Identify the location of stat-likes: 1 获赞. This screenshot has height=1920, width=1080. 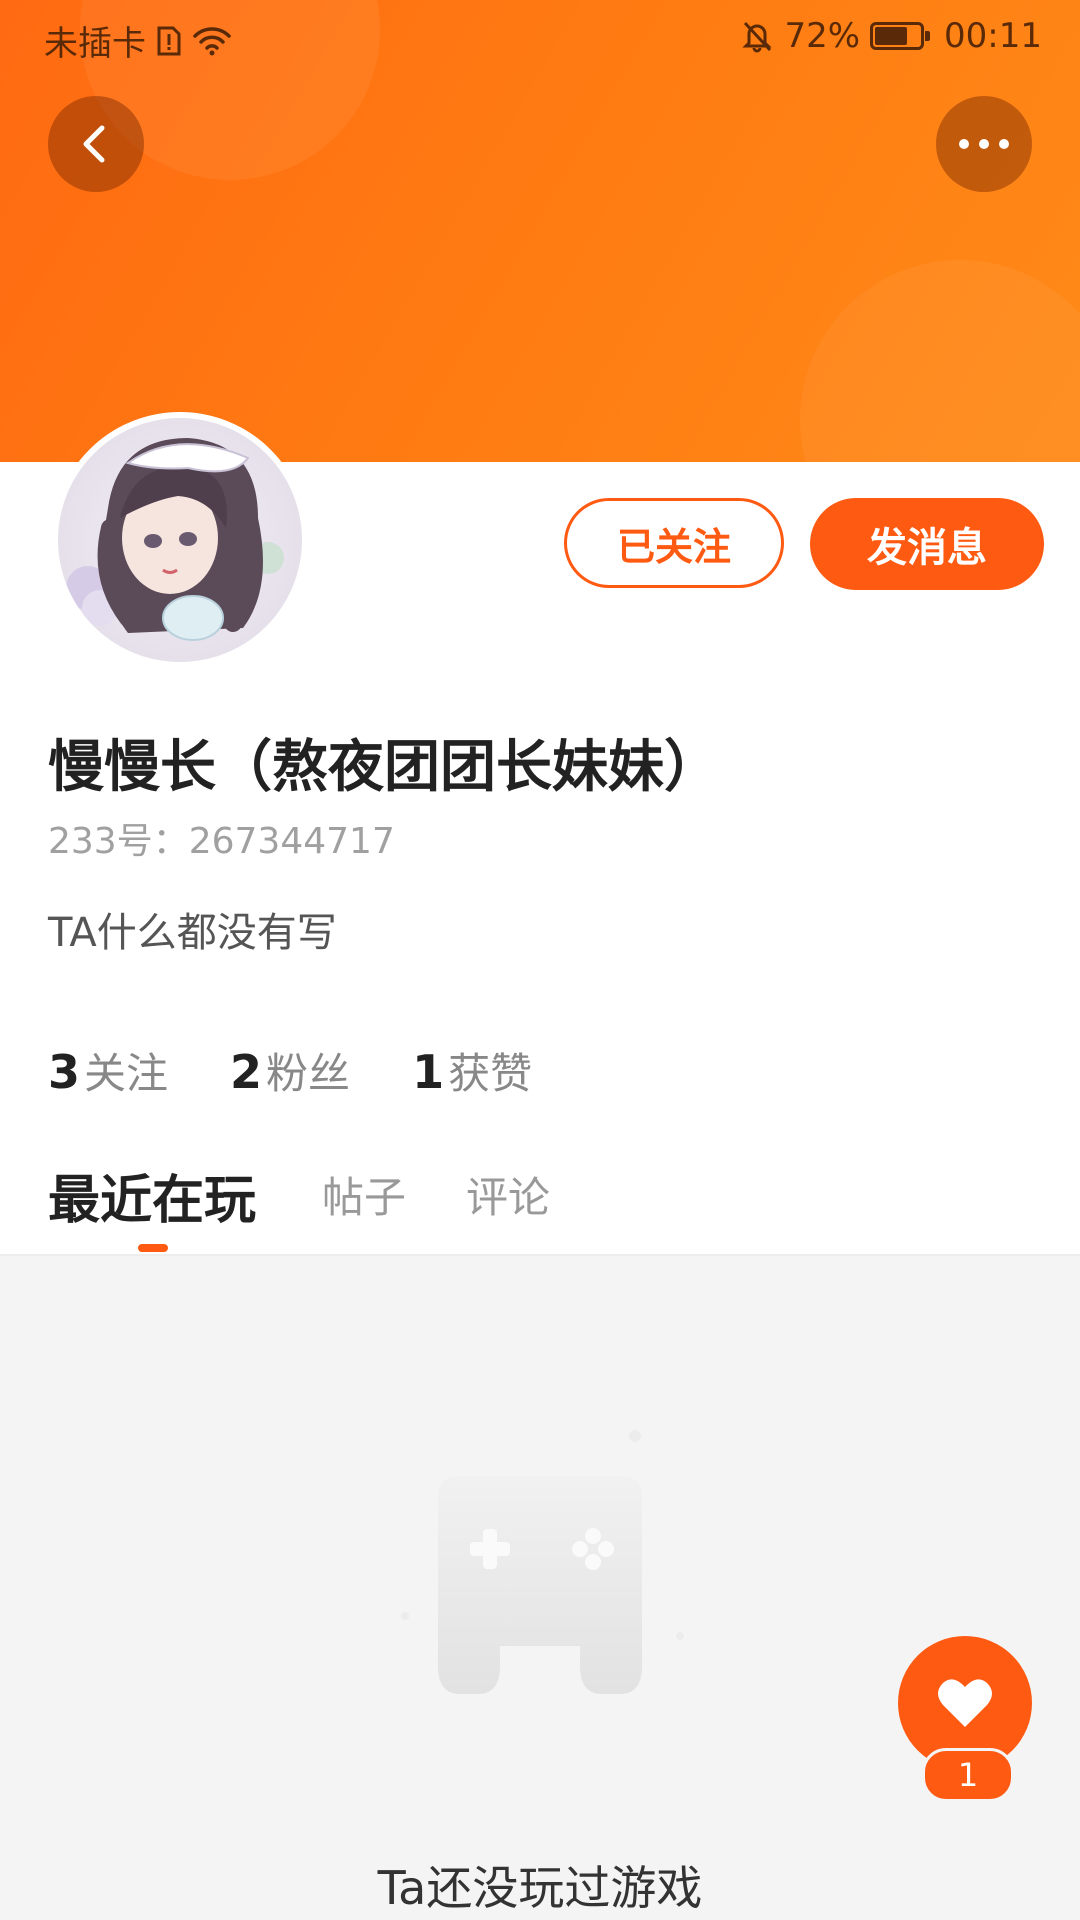
(472, 1070).